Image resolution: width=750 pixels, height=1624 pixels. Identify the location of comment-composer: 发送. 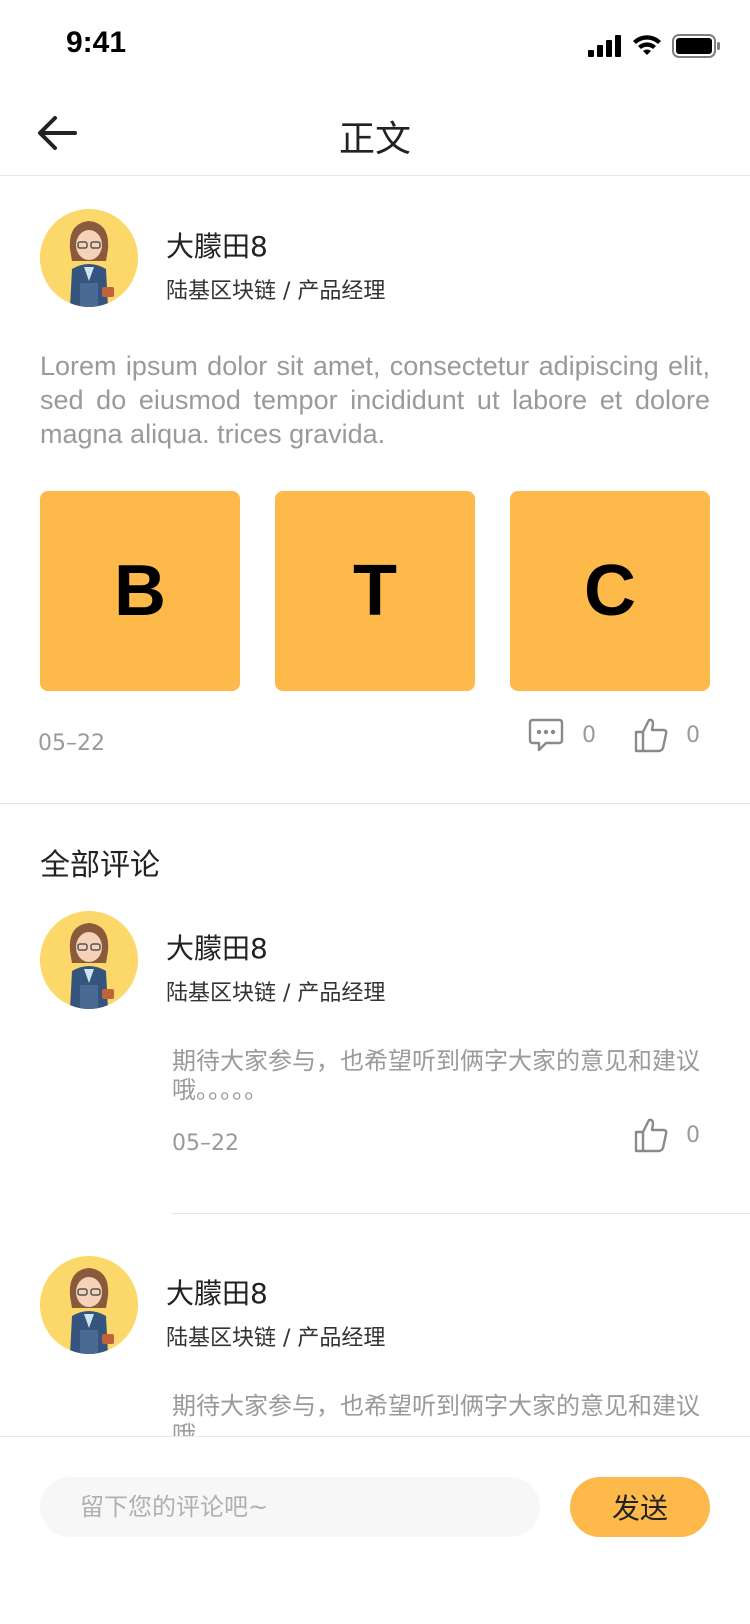
(375, 1530).